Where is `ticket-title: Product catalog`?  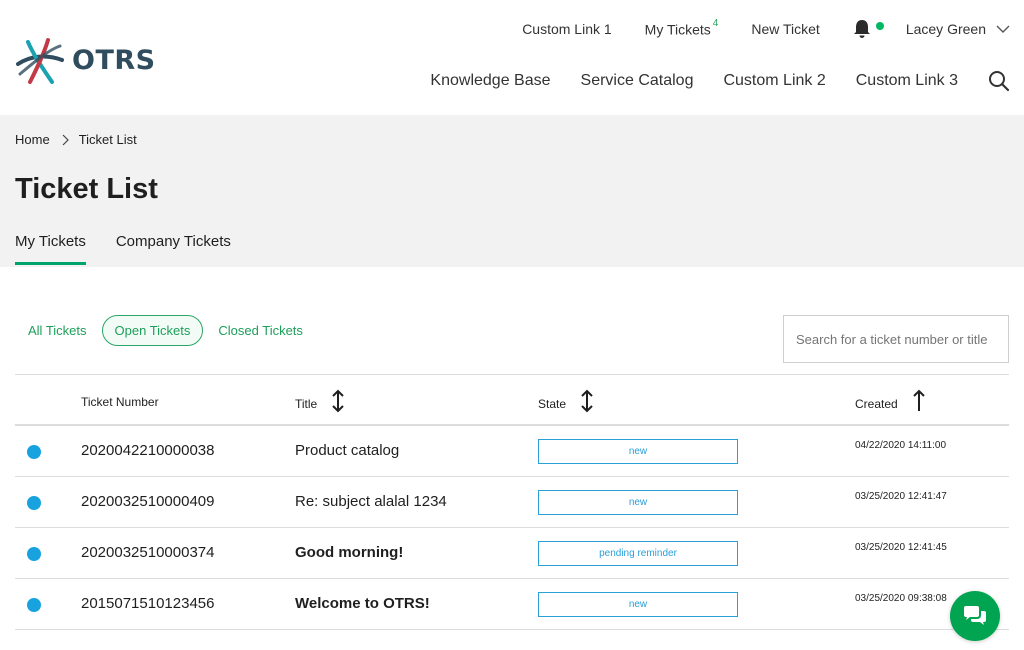
ticket-title: Product catalog is located at coordinates (347, 450).